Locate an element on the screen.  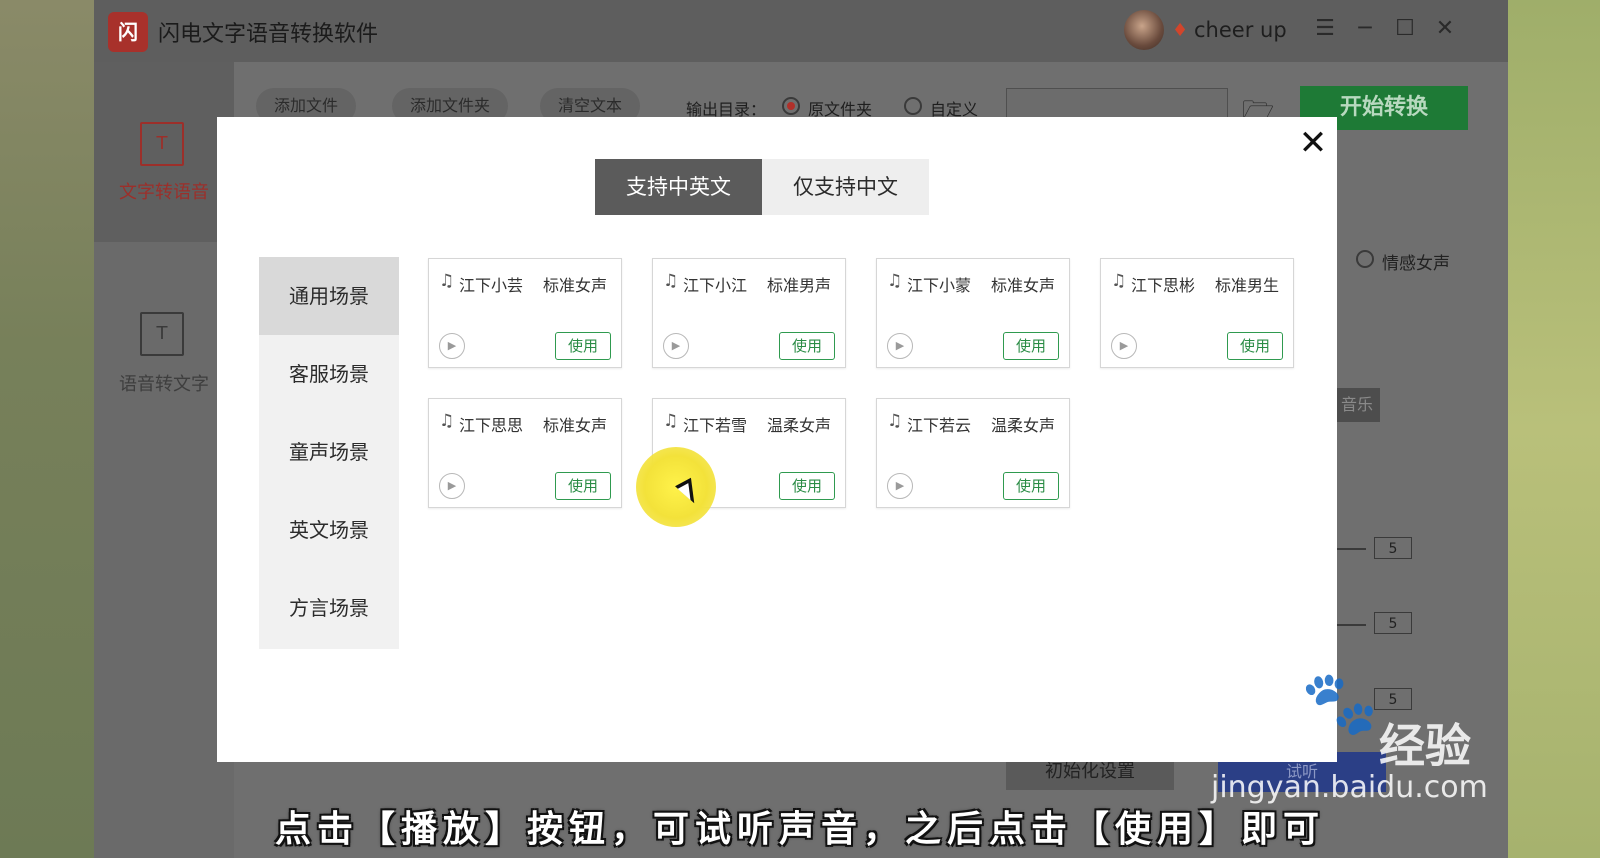
close-window-icon: ✕ is located at coordinates (1445, 29).